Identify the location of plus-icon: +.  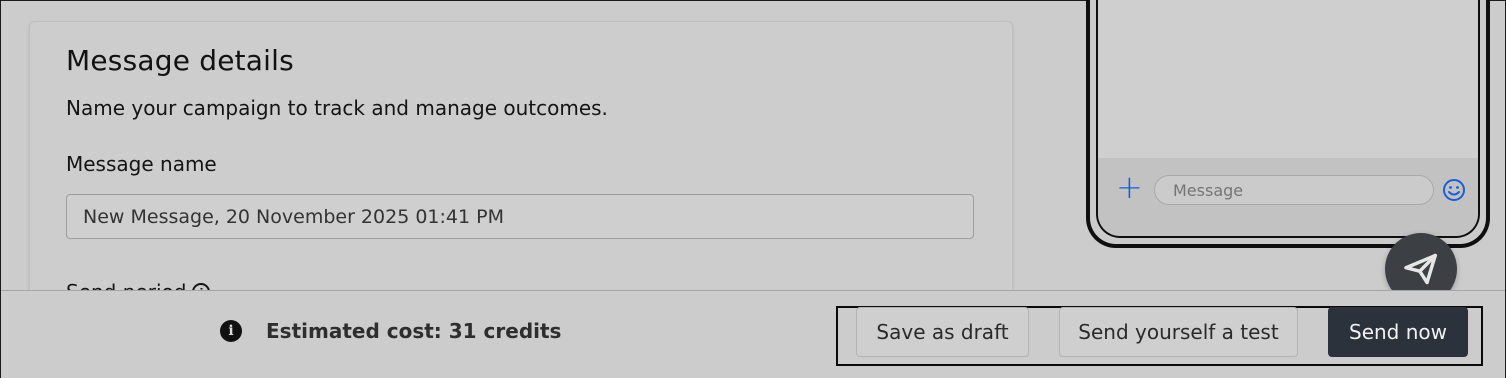
(1129, 187).